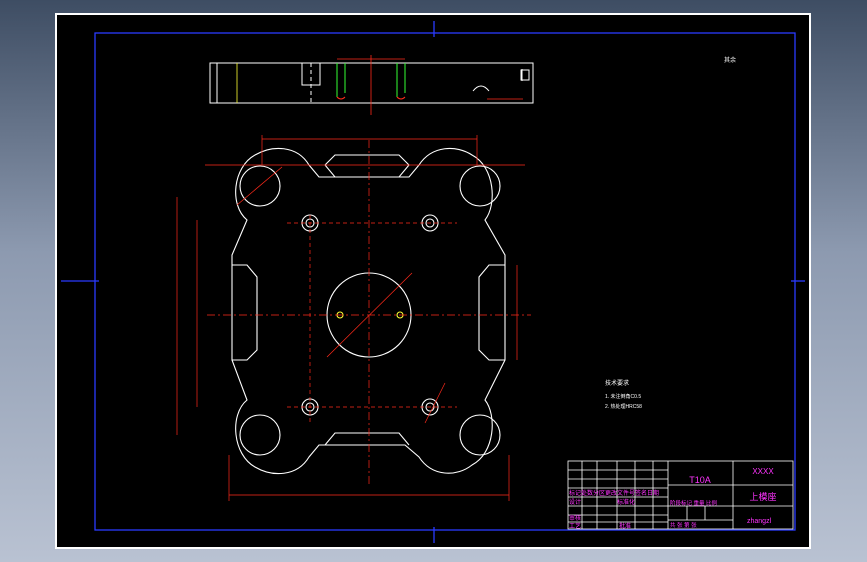 This screenshot has width=867, height=562. I want to click on title-row-review: 审核, so click(575, 518).